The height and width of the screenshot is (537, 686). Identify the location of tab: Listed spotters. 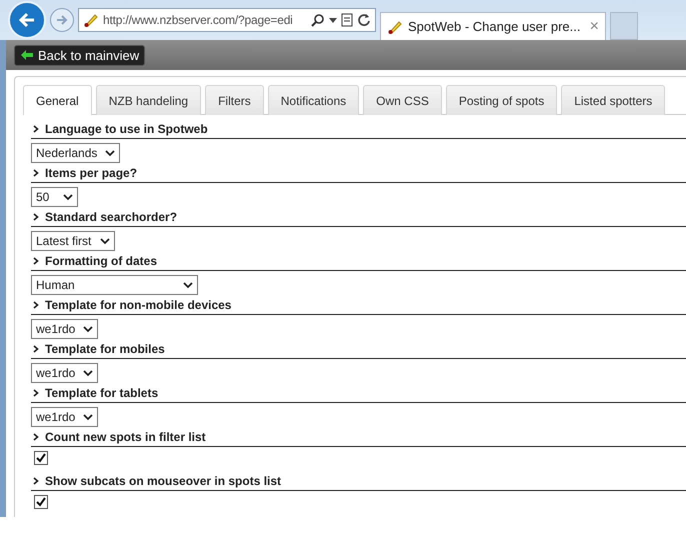
(613, 100).